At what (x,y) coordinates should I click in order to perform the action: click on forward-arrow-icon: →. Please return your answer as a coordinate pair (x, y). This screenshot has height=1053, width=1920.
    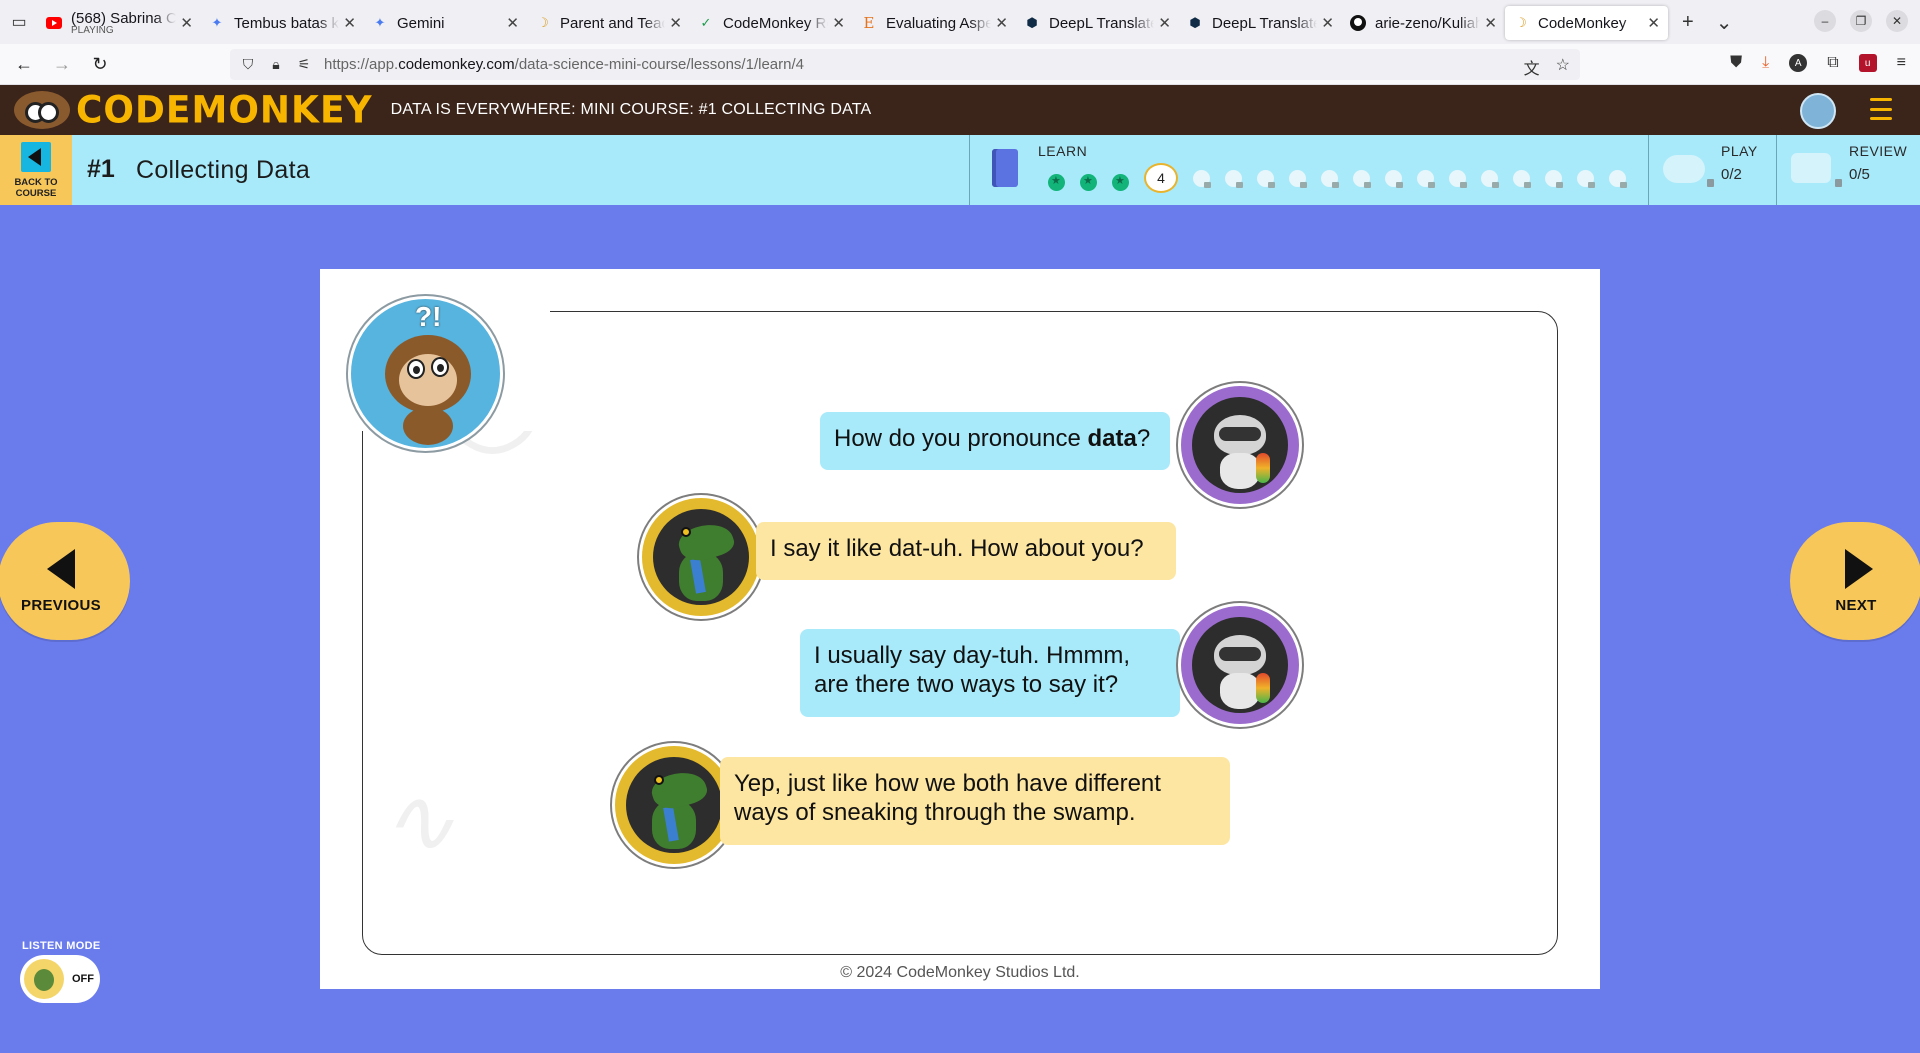
    Looking at the image, I should click on (62, 64).